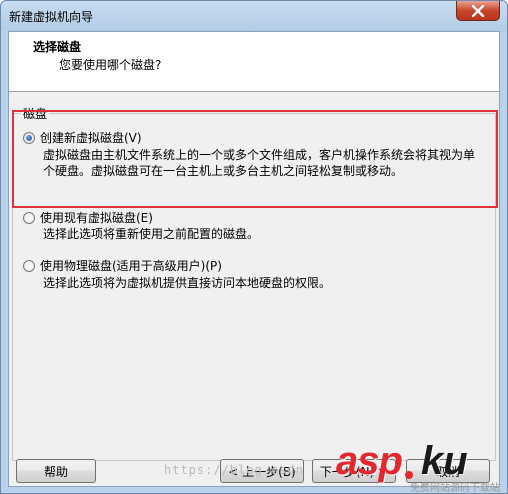 The image size is (508, 494). What do you see at coordinates (409, 475) in the screenshot?
I see `watermark-logo-dot` at bounding box center [409, 475].